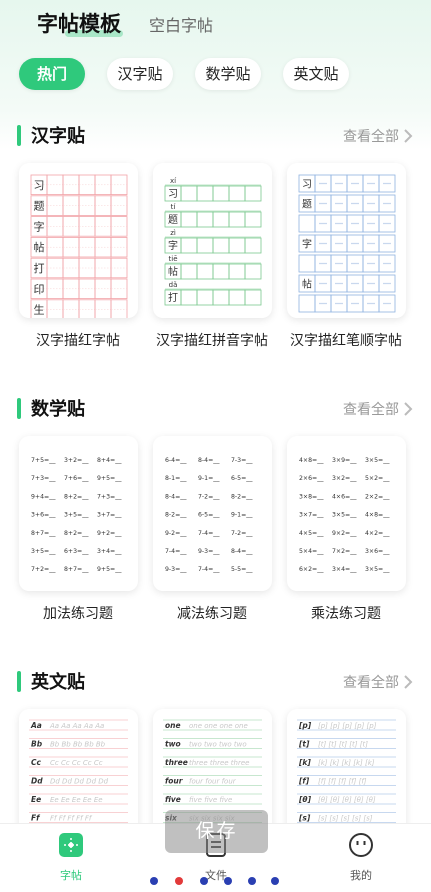 The image size is (431, 892). What do you see at coordinates (371, 136) in the screenshot?
I see `see-all-hanzi: 查看全部` at bounding box center [371, 136].